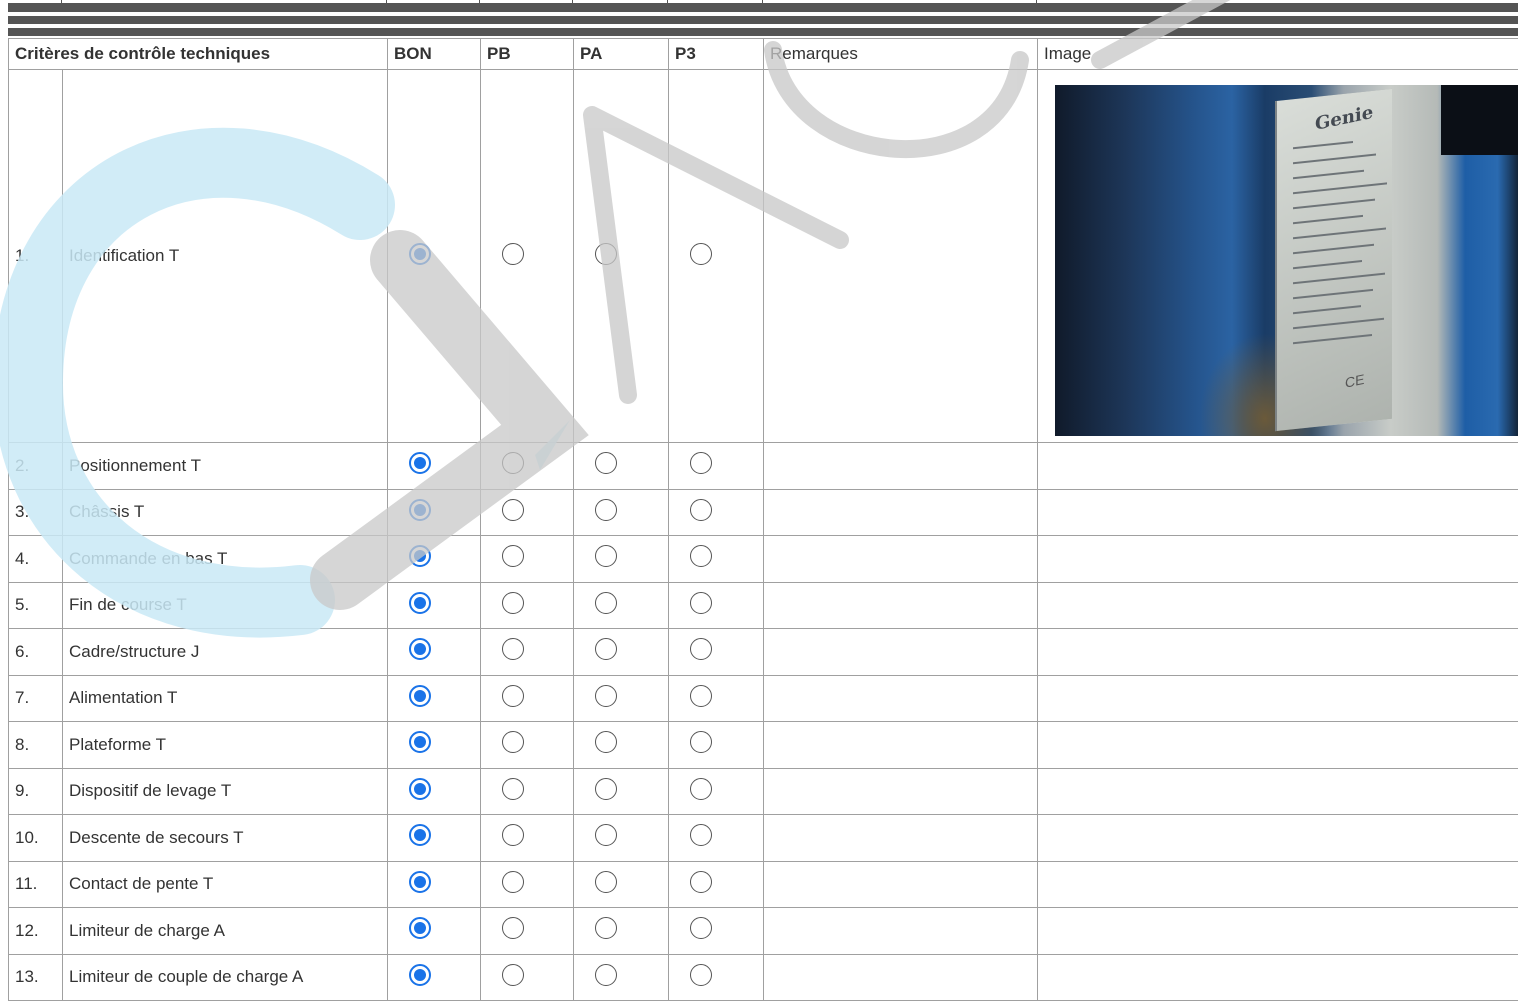 This screenshot has width=1518, height=1001. I want to click on table-row: 6.Cadre/structure J, so click(763, 652).